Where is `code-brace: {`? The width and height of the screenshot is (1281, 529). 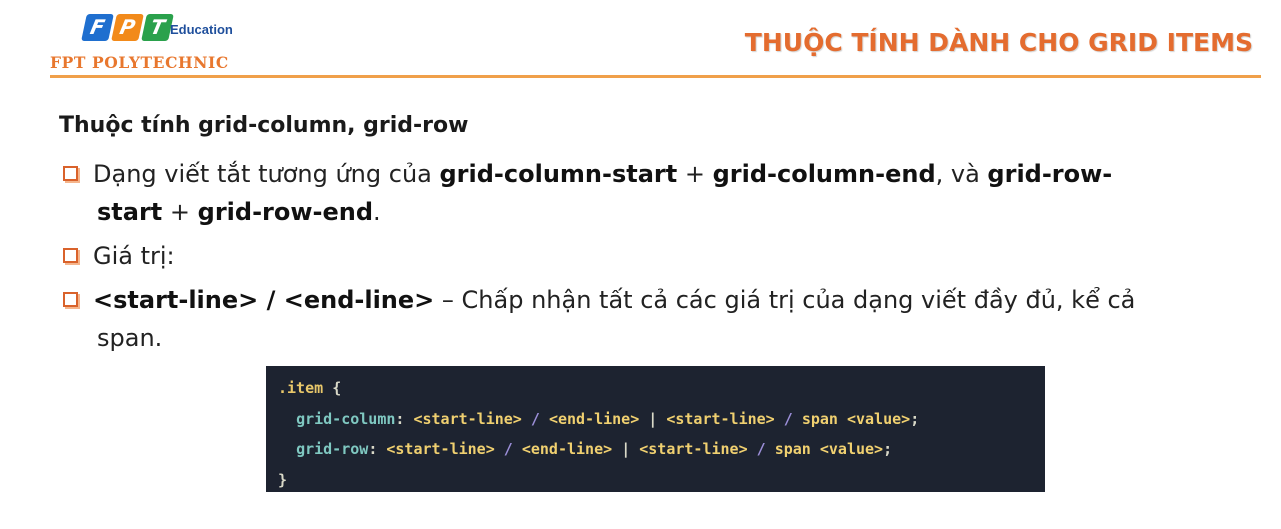
code-brace: { is located at coordinates (337, 388).